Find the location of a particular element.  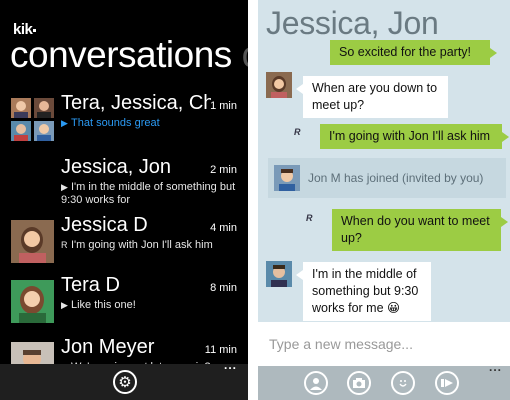

smiley-icon is located at coordinates (403, 383).